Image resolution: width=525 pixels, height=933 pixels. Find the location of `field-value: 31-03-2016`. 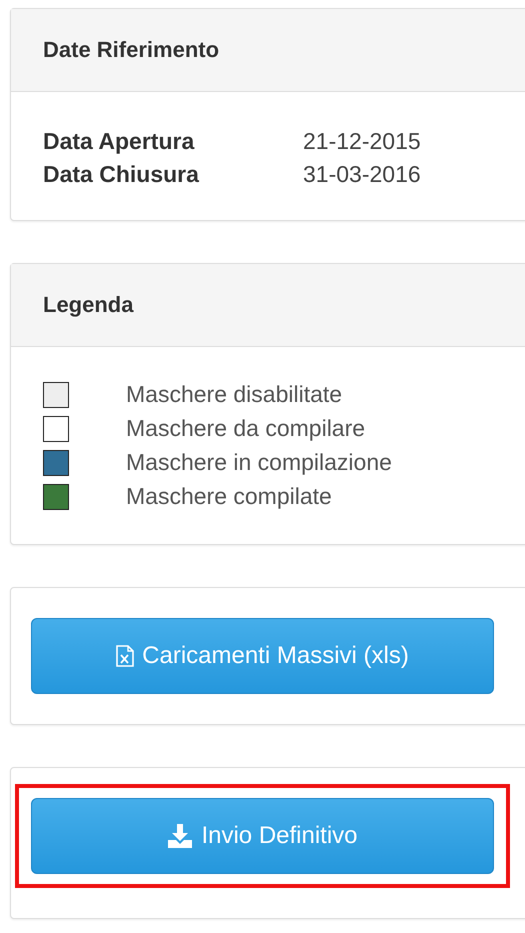

field-value: 31-03-2016 is located at coordinates (362, 174).